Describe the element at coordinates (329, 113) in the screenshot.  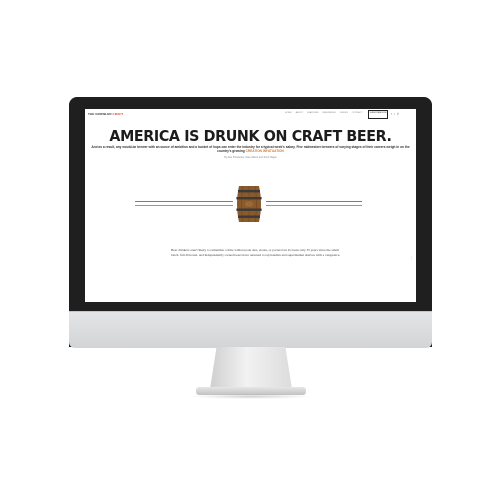
I see `nav-item-breweries: BREWERIES` at that location.